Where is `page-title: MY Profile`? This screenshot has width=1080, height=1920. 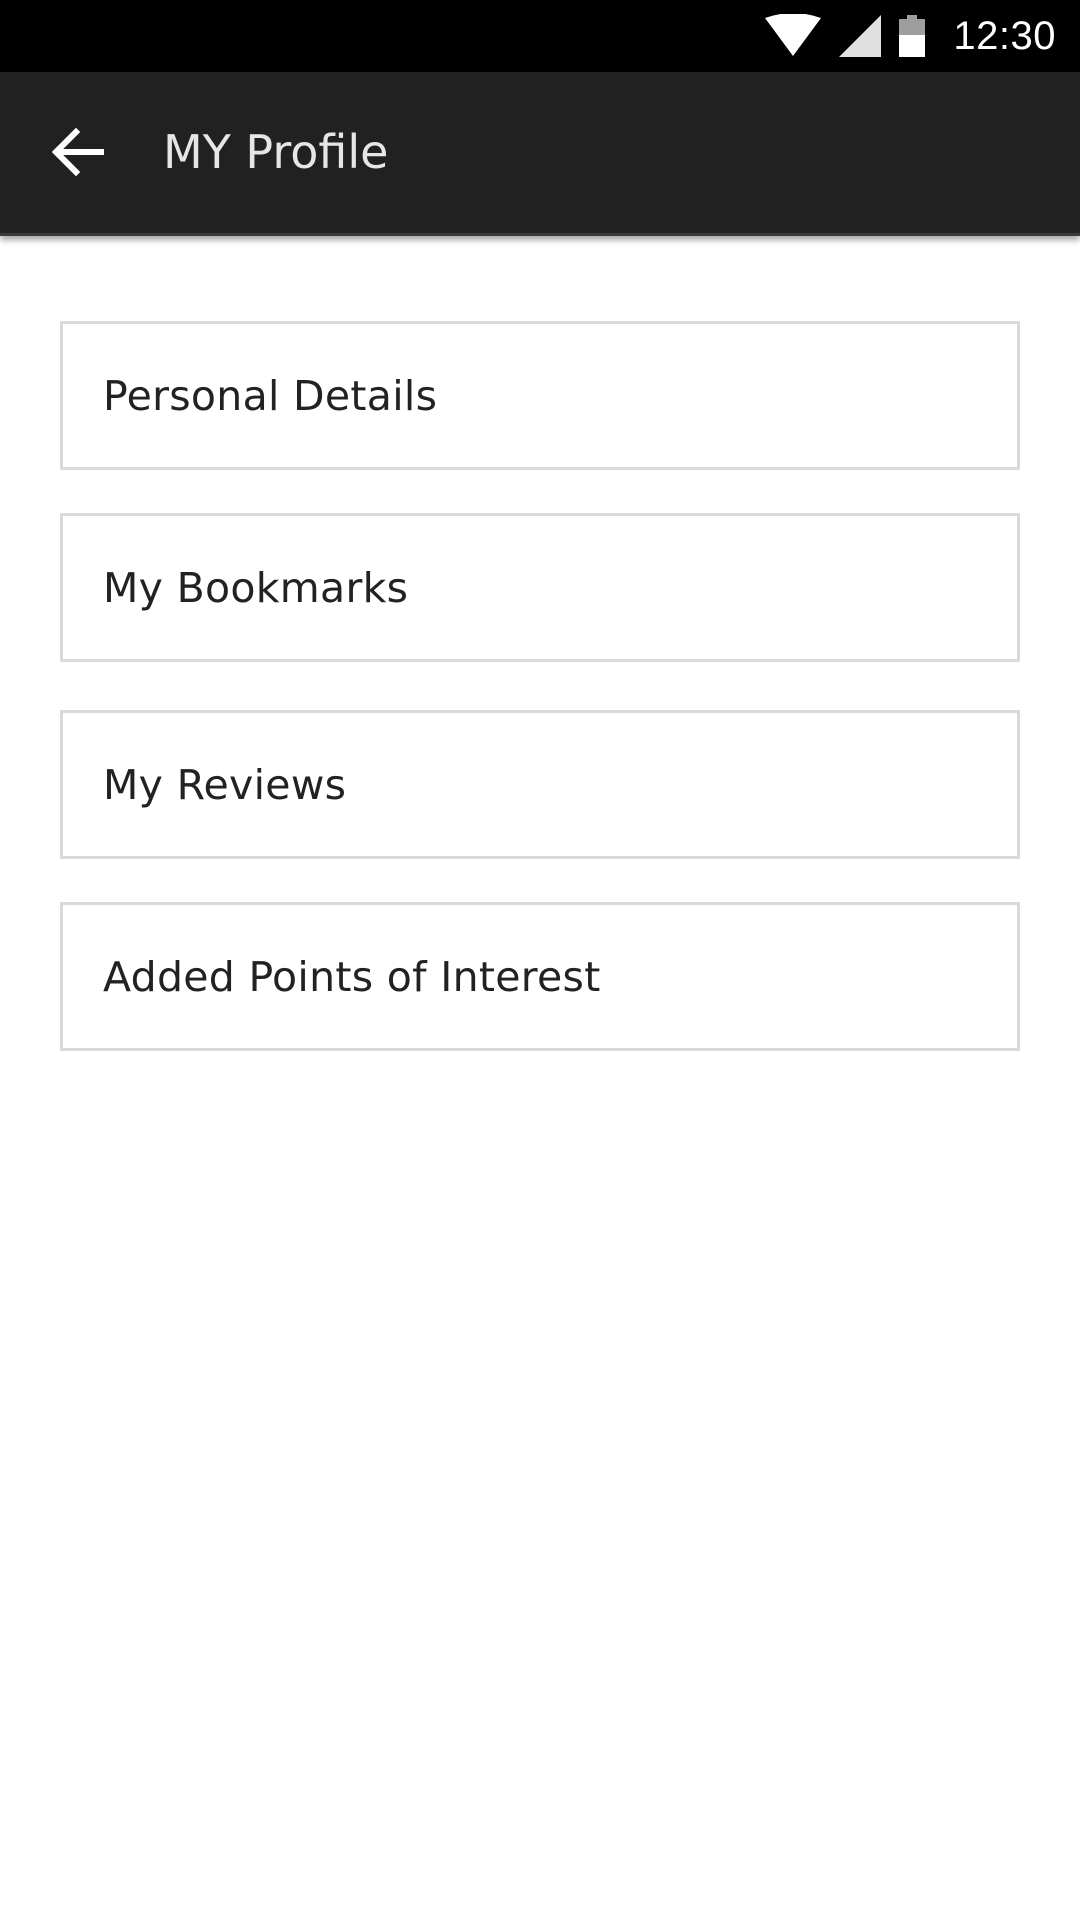 page-title: MY Profile is located at coordinates (276, 152).